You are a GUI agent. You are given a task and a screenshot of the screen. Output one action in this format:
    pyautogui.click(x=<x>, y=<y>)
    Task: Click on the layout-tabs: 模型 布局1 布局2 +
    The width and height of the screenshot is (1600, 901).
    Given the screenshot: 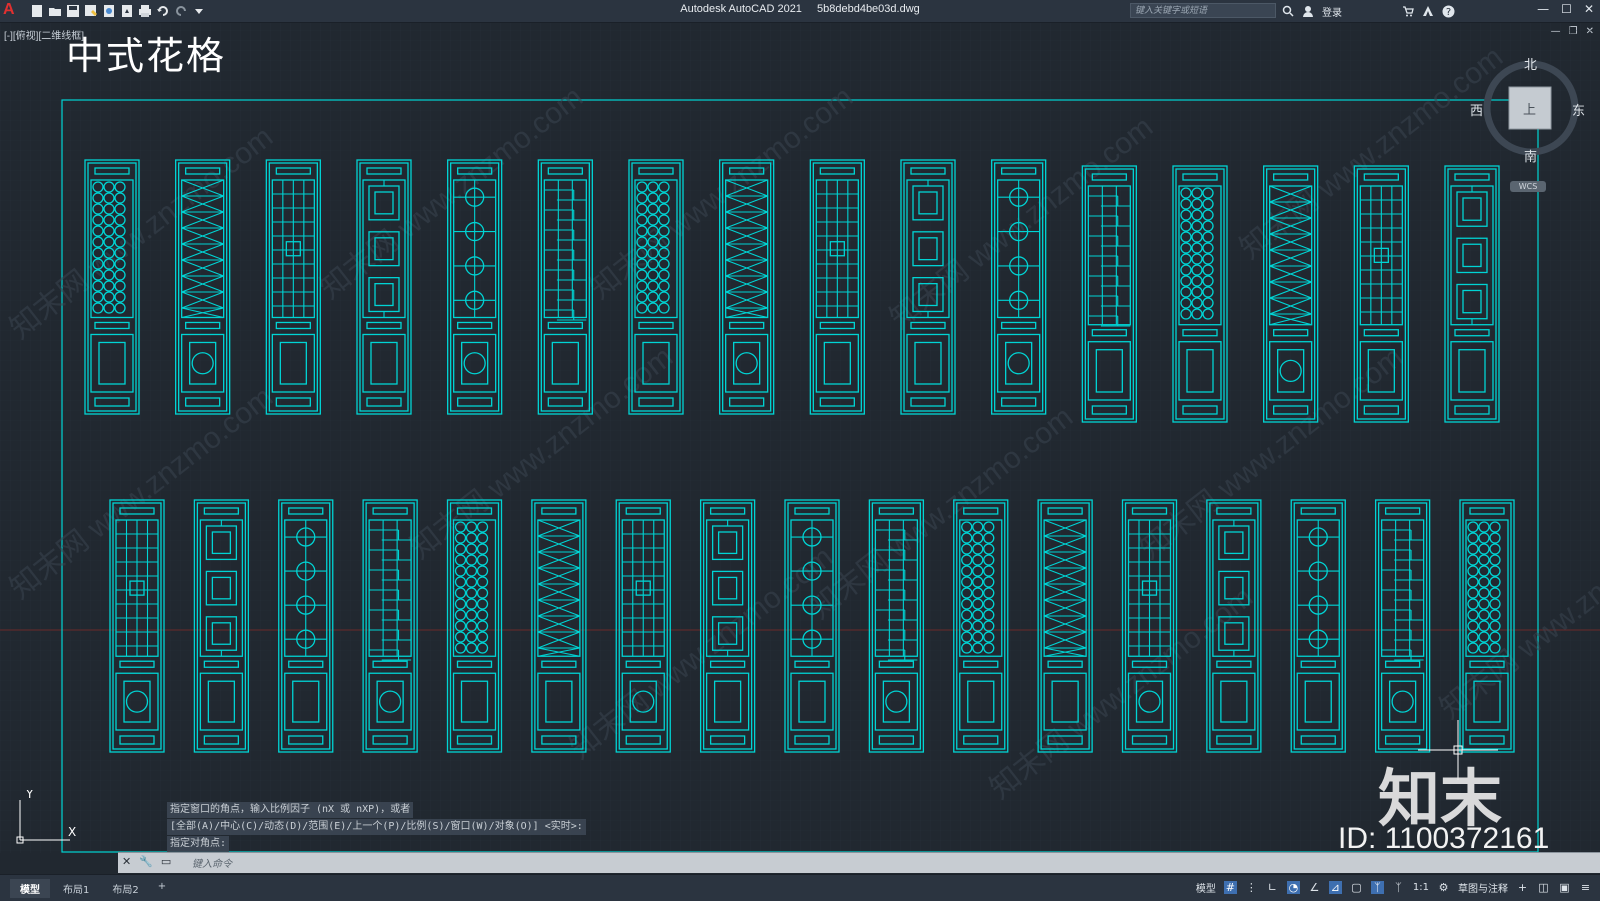 What is the action you would take?
    pyautogui.click(x=91, y=888)
    